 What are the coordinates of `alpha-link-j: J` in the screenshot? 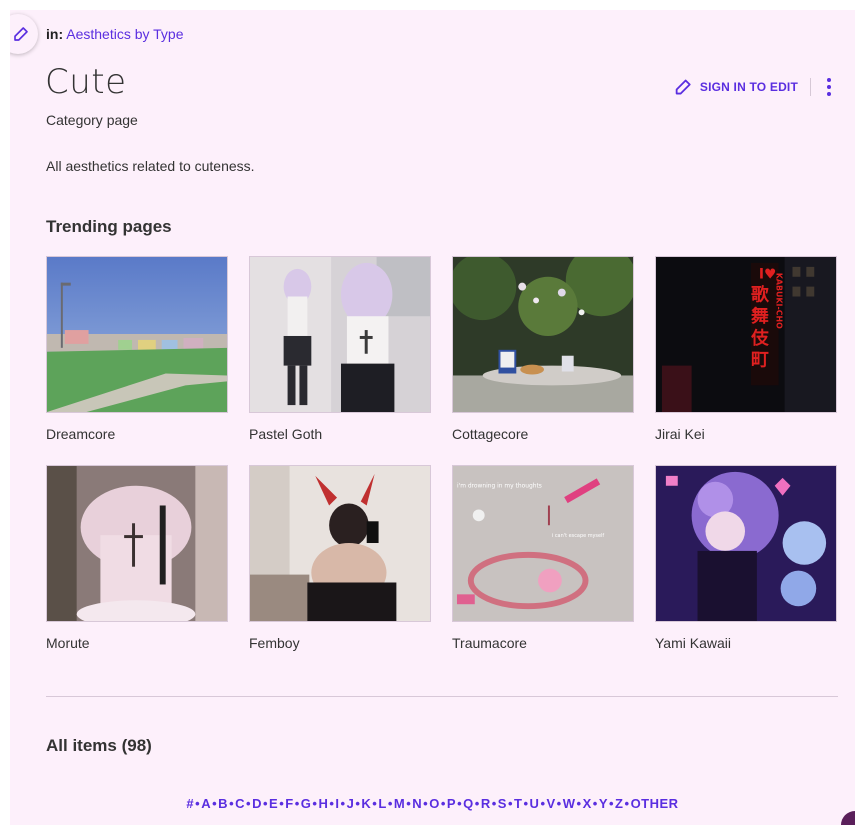 It's located at (351, 803).